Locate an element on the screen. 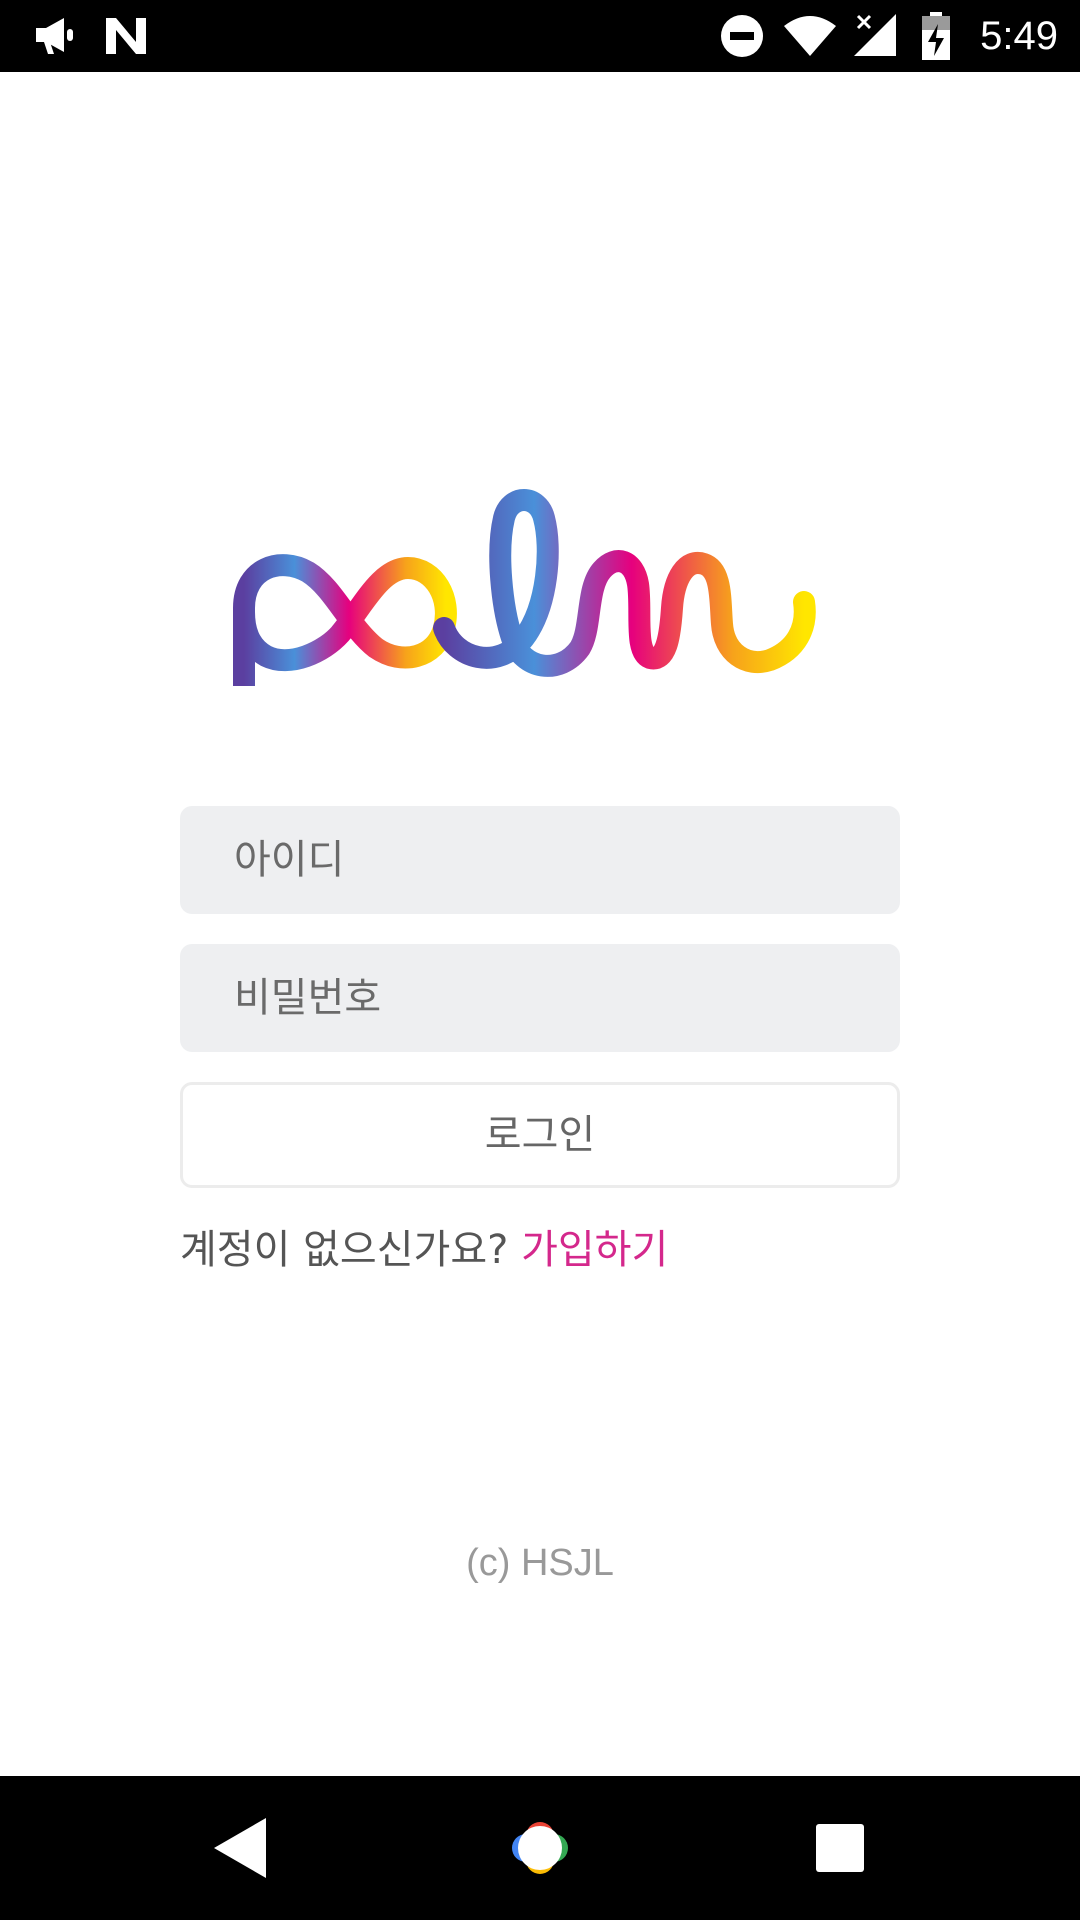 Image resolution: width=1080 pixels, height=1924 pixels. home-icon is located at coordinates (540, 1848).